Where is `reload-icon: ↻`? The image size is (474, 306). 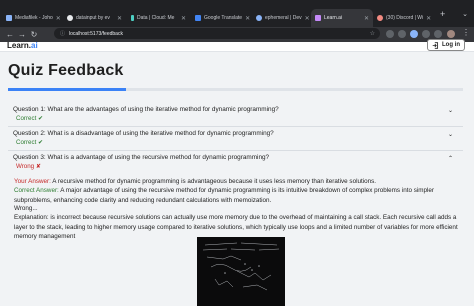
reload-icon: ↻ is located at coordinates (34, 34).